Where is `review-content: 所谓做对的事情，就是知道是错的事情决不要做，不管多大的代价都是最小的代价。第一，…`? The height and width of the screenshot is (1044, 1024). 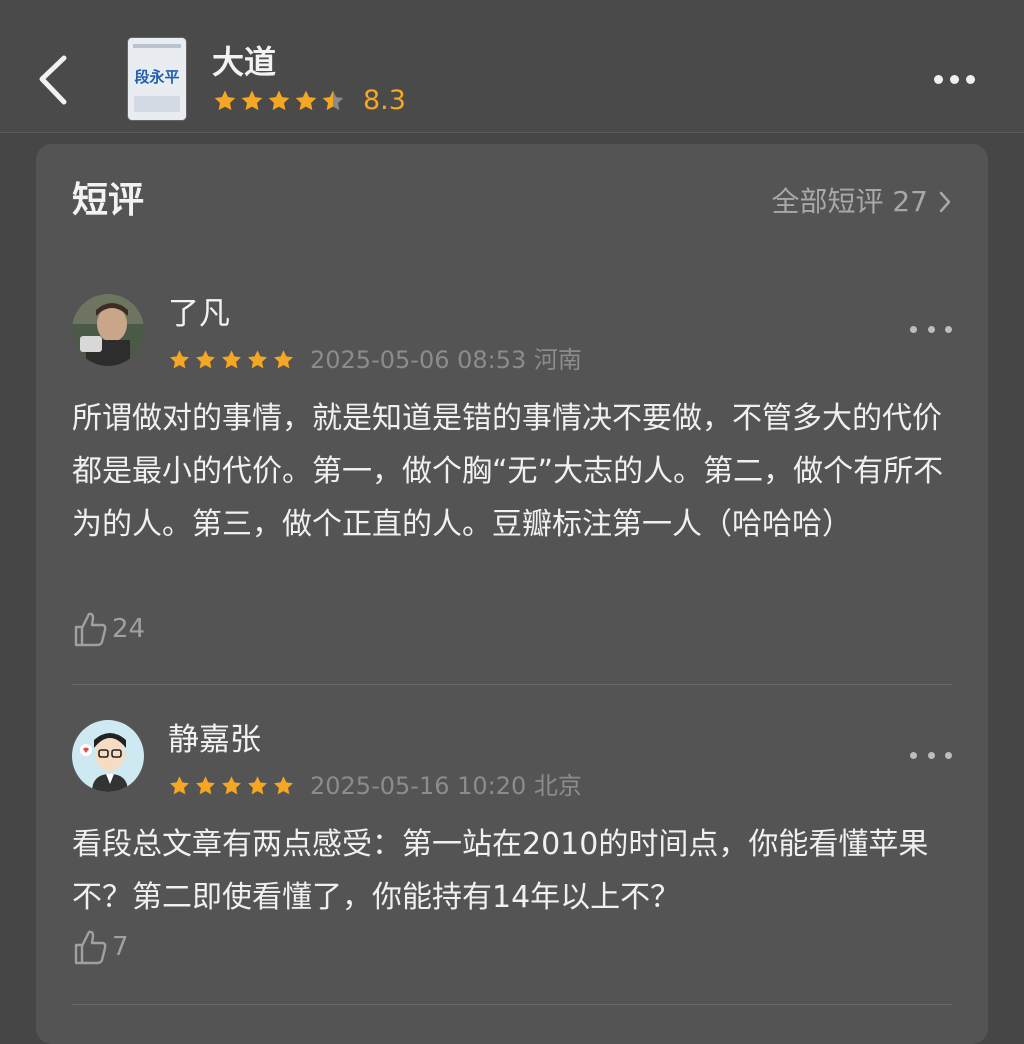 review-content: 所谓做对的事情，就是知道是错的事情决不要做，不管多大的代价都是最小的代价。第一，… is located at coordinates (508, 471).